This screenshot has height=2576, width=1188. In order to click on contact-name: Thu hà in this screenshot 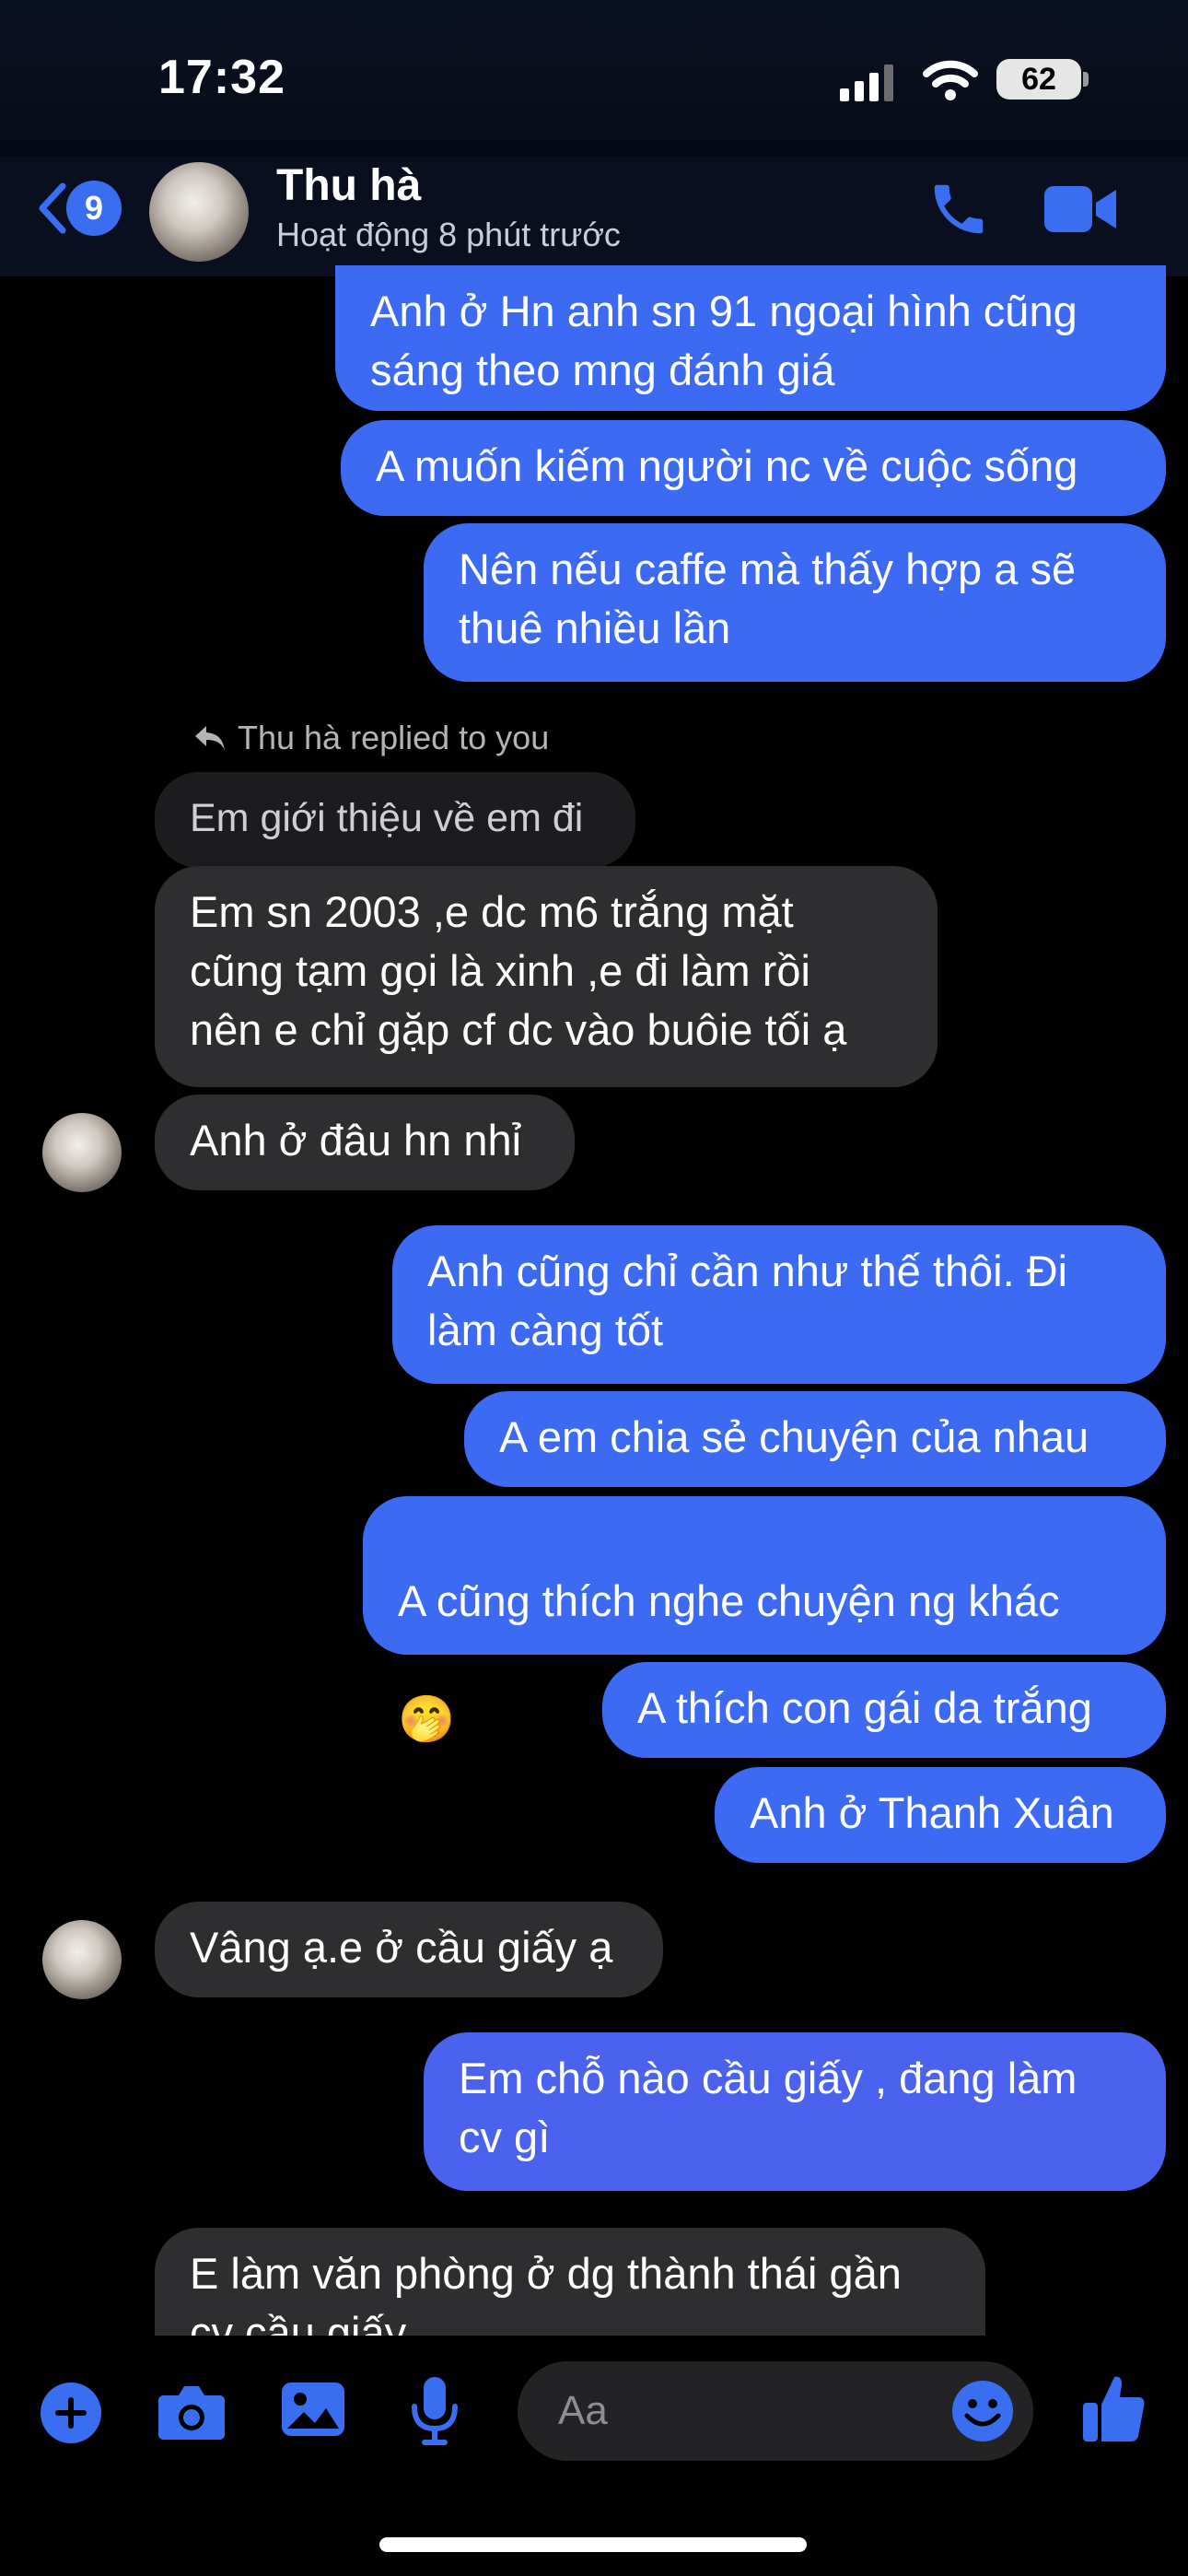, I will do `click(348, 185)`.